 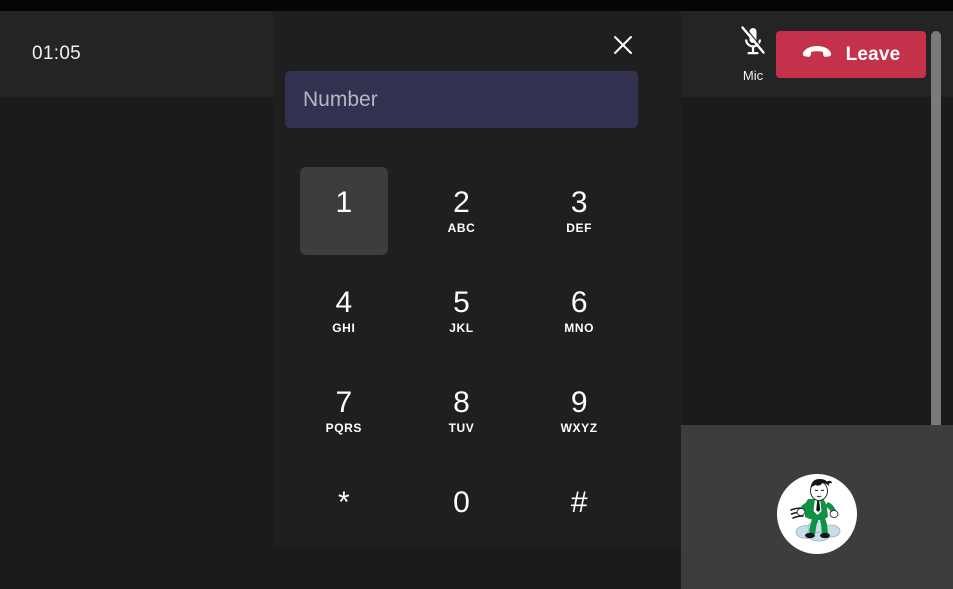 I want to click on keypad-key-2: 2 ABC, so click(x=462, y=211).